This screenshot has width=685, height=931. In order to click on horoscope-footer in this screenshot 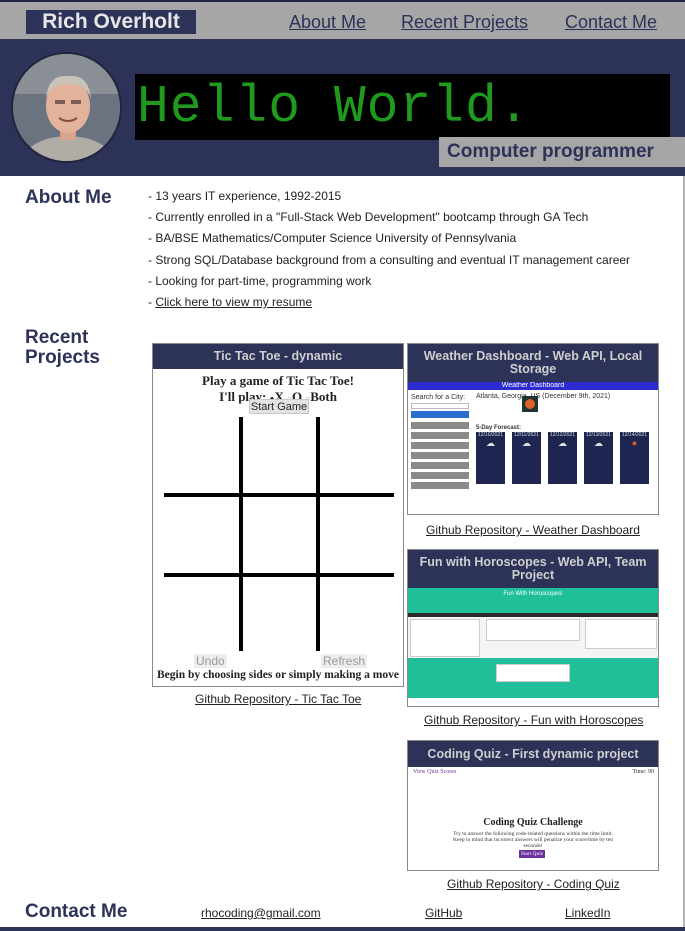, I will do `click(533, 678)`.